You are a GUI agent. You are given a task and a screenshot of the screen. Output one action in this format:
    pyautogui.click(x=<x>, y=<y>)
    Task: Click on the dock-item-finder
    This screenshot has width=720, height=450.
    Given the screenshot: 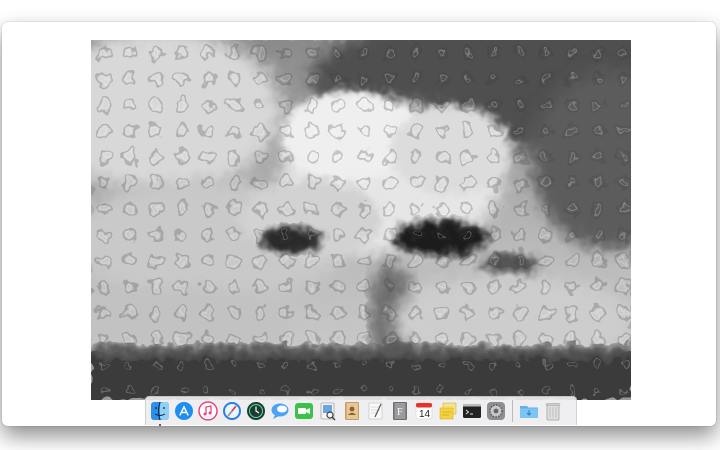 What is the action you would take?
    pyautogui.click(x=160, y=413)
    